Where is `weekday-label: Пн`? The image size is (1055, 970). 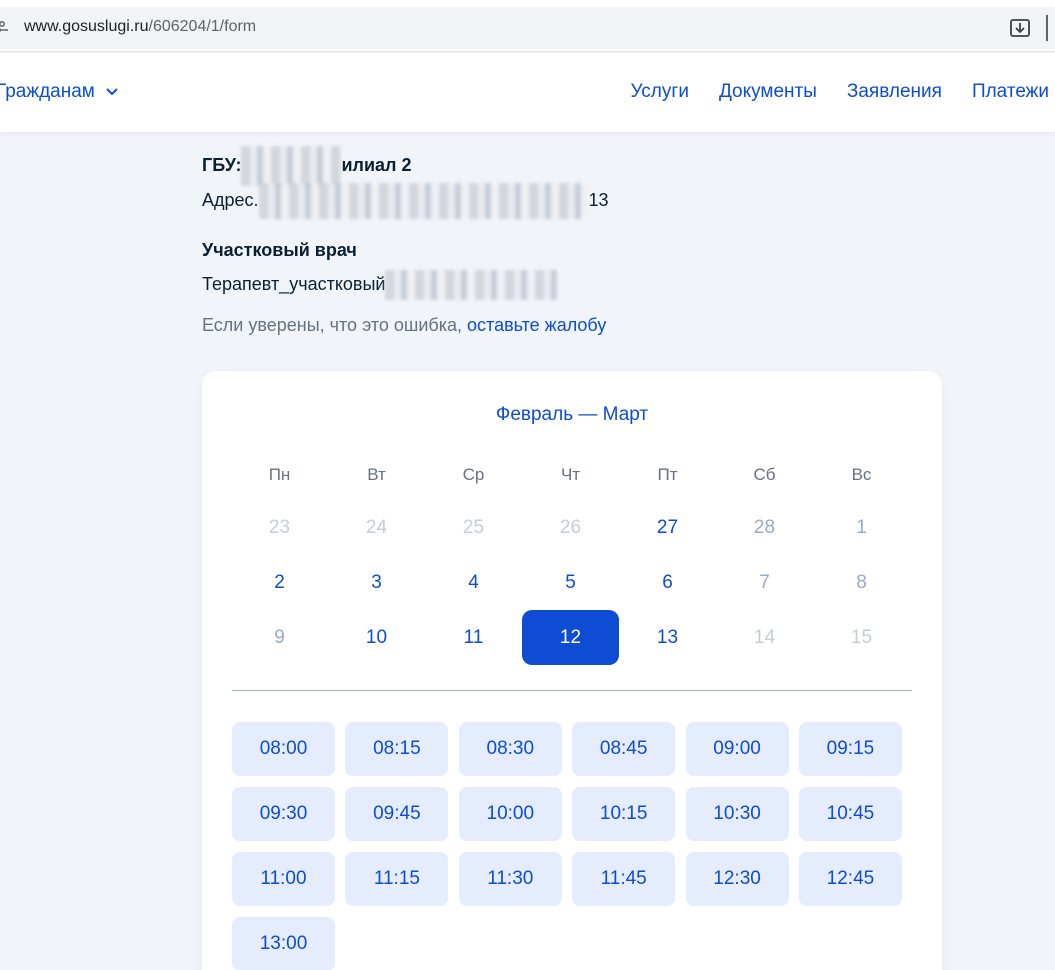
weekday-label: Пн is located at coordinates (279, 474).